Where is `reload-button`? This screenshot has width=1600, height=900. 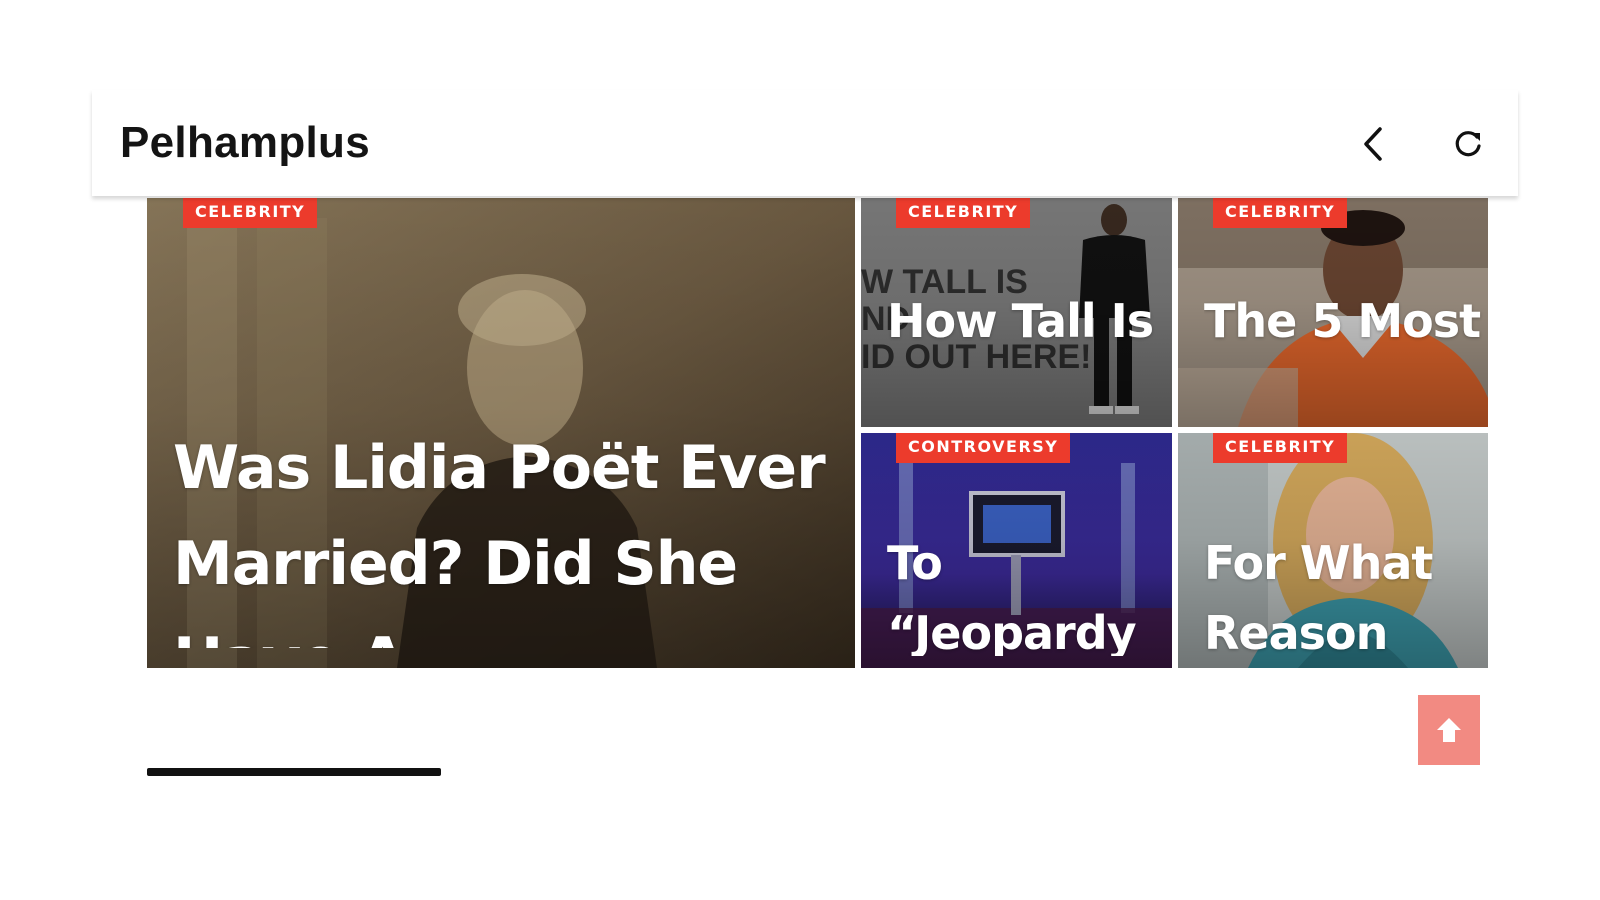
reload-button is located at coordinates (1468, 144).